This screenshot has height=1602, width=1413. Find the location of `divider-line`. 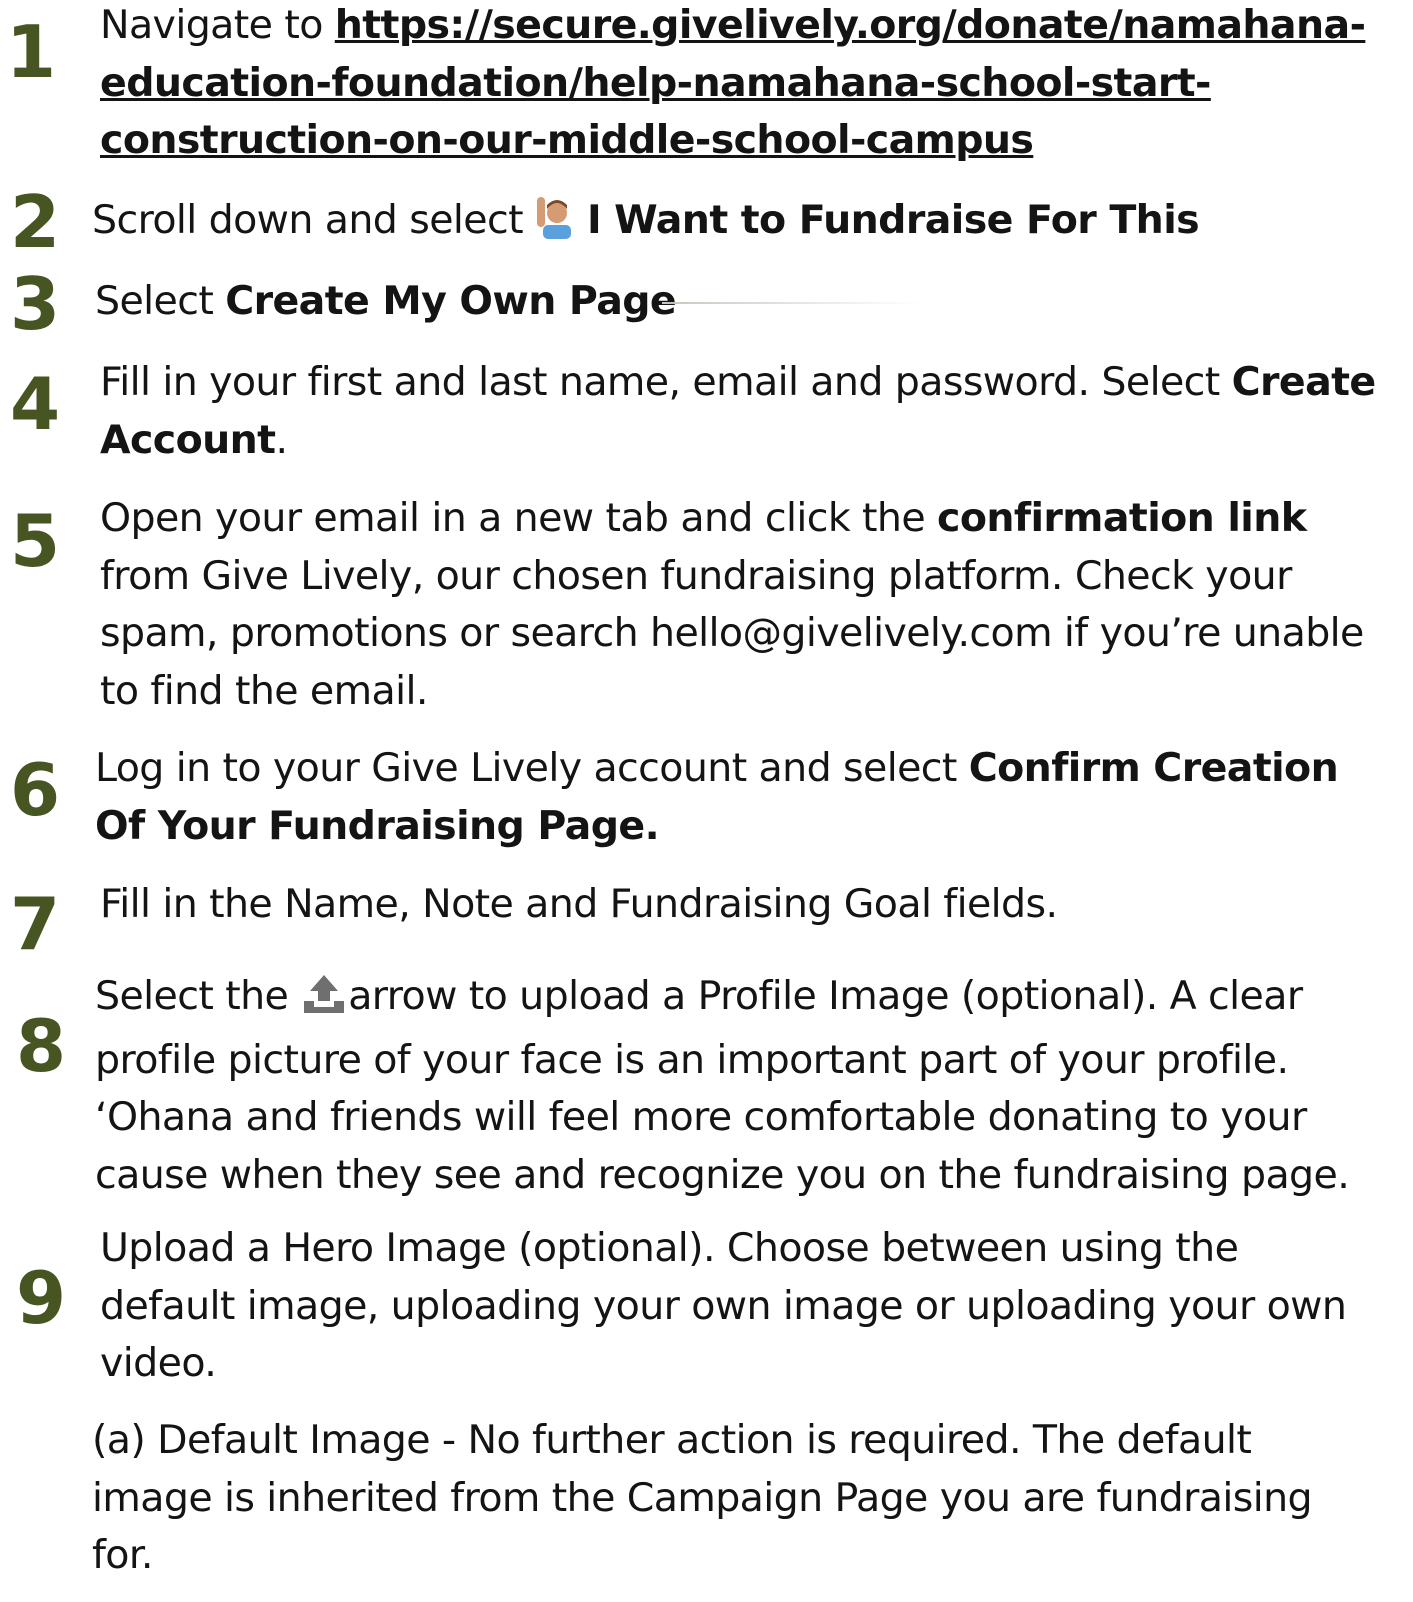

divider-line is located at coordinates (792, 303).